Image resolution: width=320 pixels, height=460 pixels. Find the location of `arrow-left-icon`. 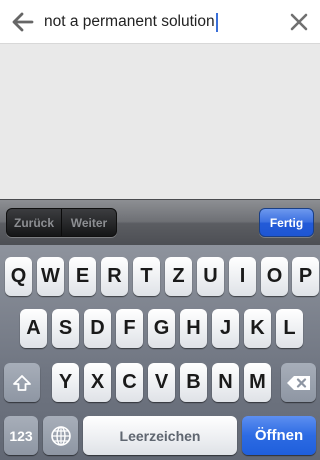

arrow-left-icon is located at coordinates (23, 22).